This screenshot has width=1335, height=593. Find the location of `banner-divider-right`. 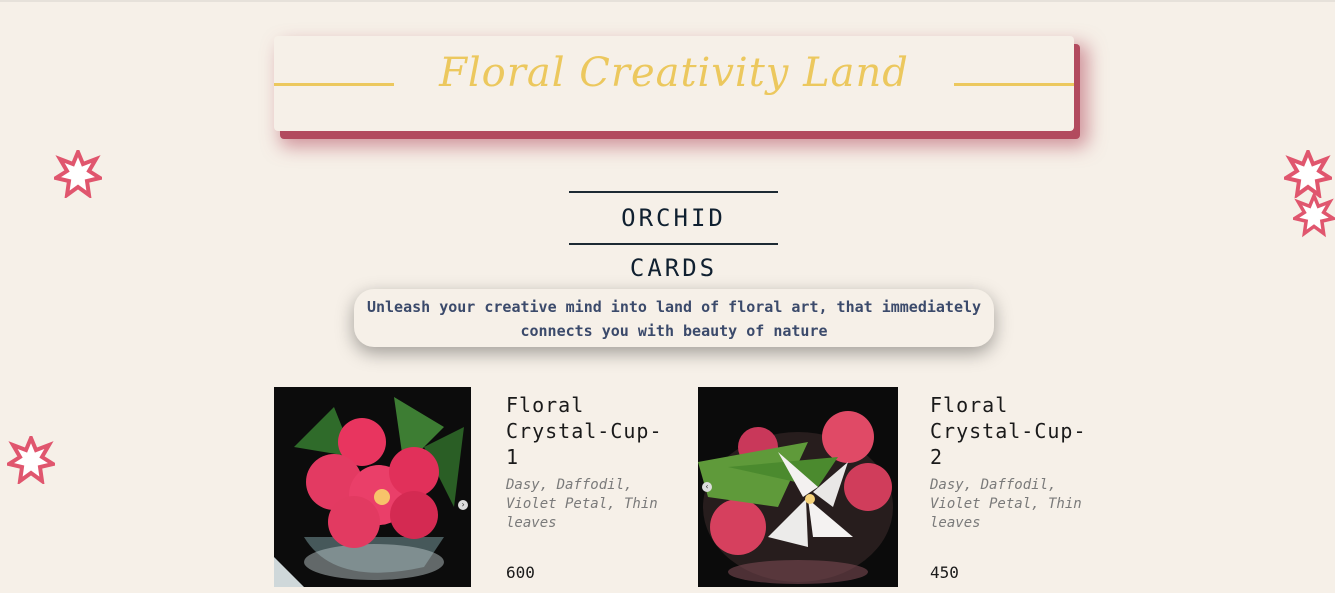

banner-divider-right is located at coordinates (1014, 84).